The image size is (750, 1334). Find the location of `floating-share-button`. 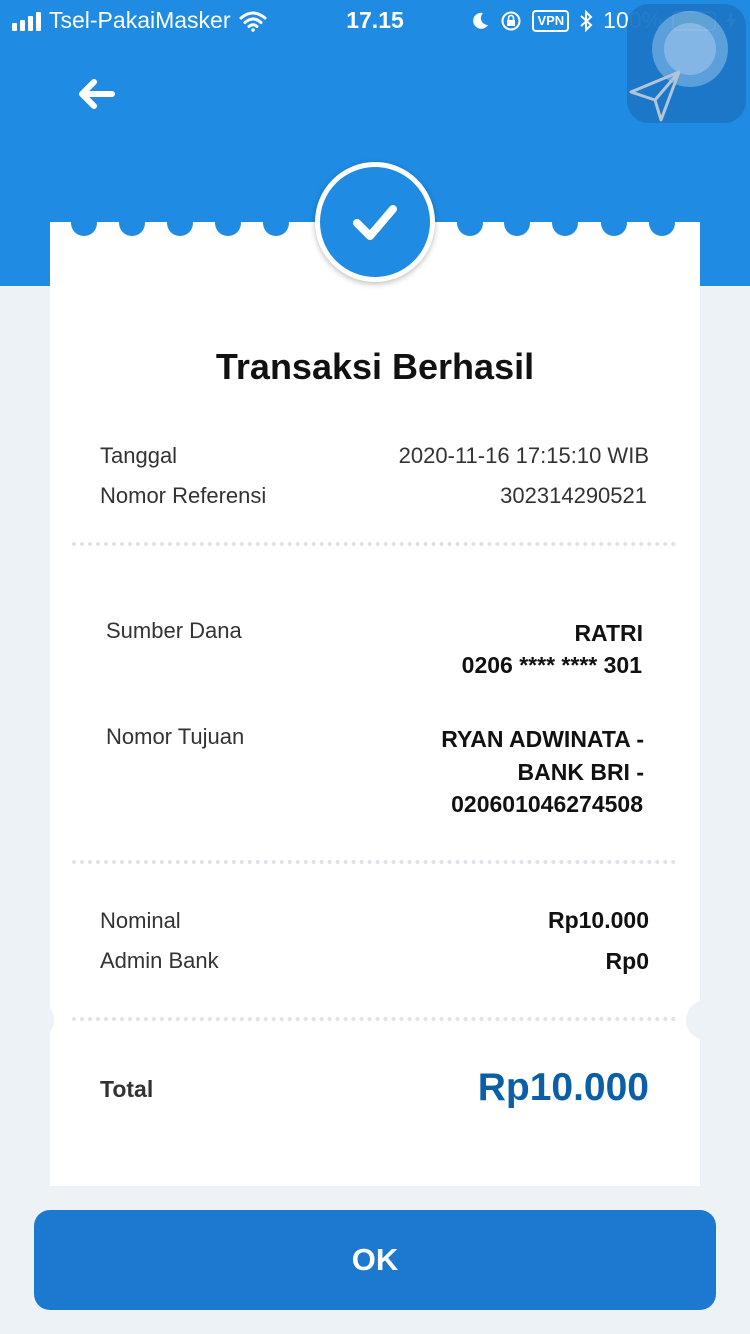

floating-share-button is located at coordinates (686, 63).